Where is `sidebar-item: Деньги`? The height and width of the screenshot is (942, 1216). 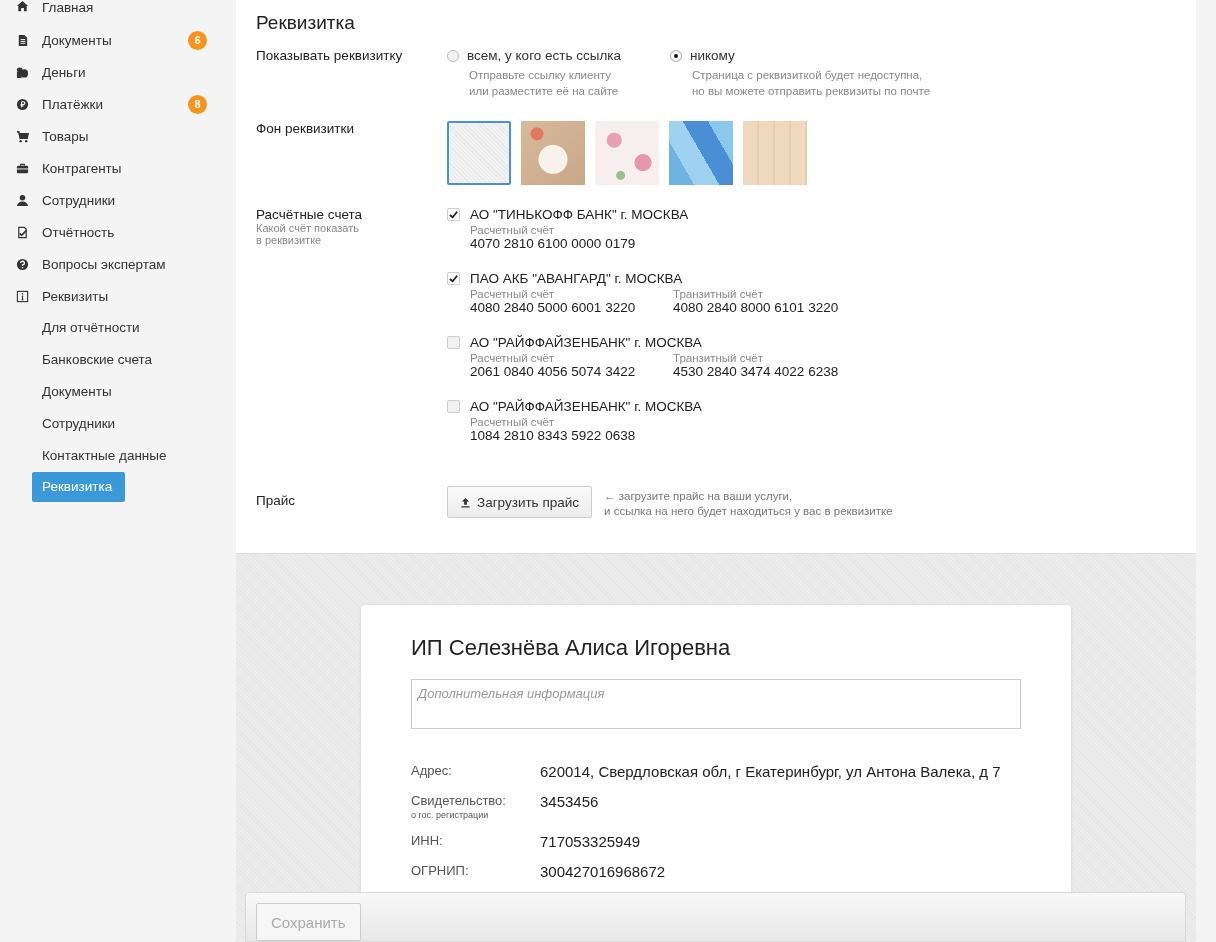 sidebar-item: Деньги is located at coordinates (118, 72).